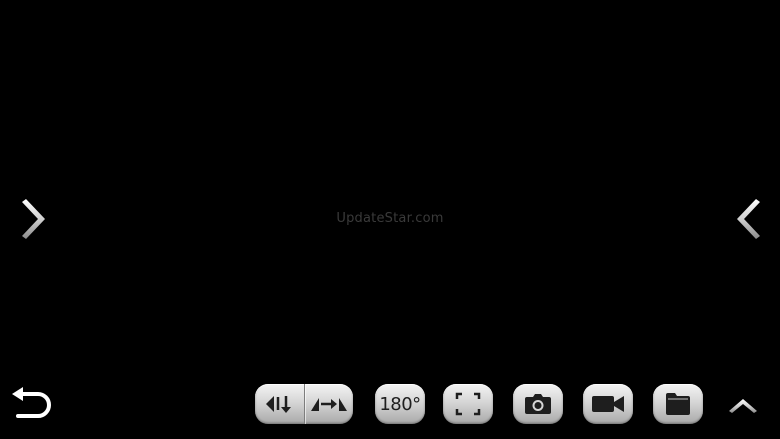  Describe the element at coordinates (749, 219) in the screenshot. I see `chevron-left-icon` at that location.